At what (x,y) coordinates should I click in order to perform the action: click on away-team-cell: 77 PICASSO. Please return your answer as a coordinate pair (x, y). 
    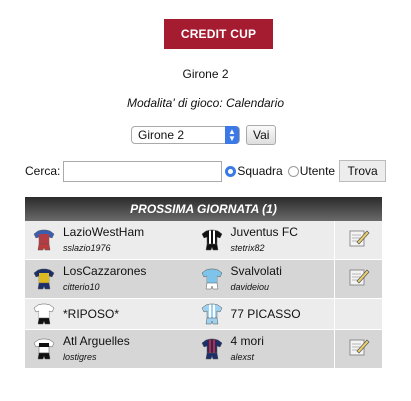
    Looking at the image, I should click on (264, 314).